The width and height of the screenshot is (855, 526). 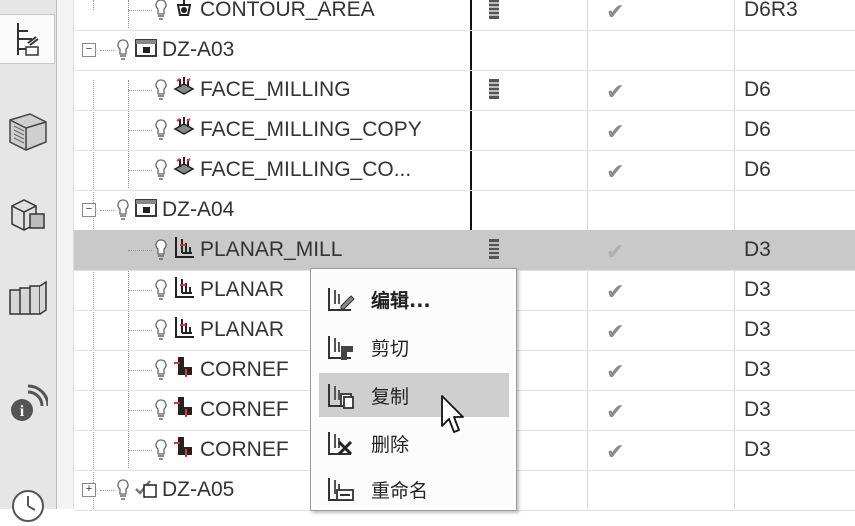 I want to click on row-name: DZ-A05, so click(x=198, y=489).